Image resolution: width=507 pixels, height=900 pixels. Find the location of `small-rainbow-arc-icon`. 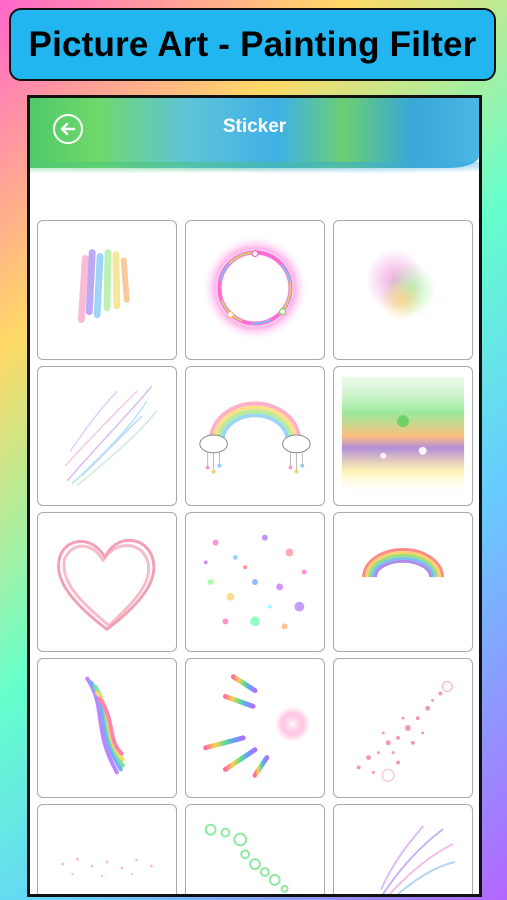

small-rainbow-arc-icon is located at coordinates (403, 562).